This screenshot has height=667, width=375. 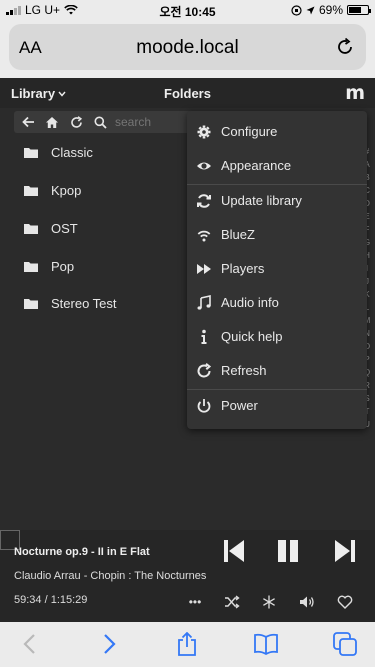 I want to click on menu-item-bluez: BlueZ, so click(x=277, y=235).